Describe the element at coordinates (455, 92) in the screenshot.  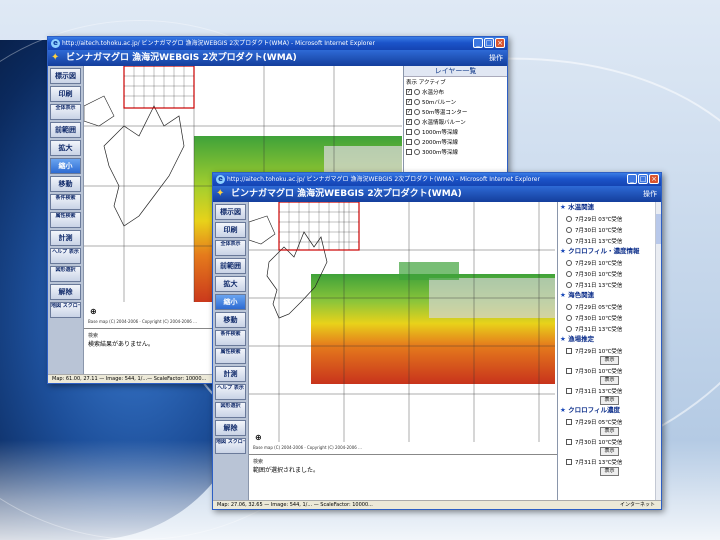
I see `layer-row: ✓ 水温分布` at that location.